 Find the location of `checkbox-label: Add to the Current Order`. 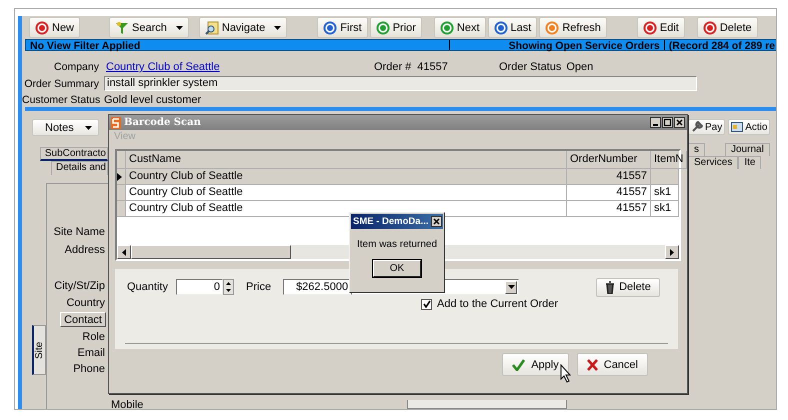

checkbox-label: Add to the Current Order is located at coordinates (497, 304).